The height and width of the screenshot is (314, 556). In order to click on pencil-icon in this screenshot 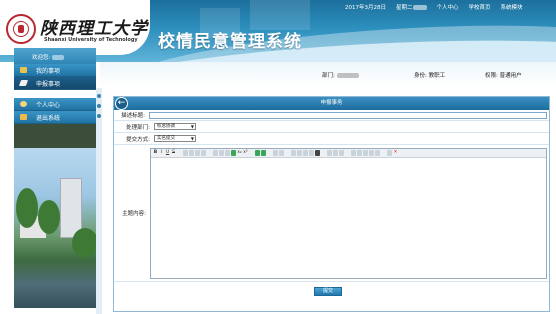, I will do `click(23, 83)`.